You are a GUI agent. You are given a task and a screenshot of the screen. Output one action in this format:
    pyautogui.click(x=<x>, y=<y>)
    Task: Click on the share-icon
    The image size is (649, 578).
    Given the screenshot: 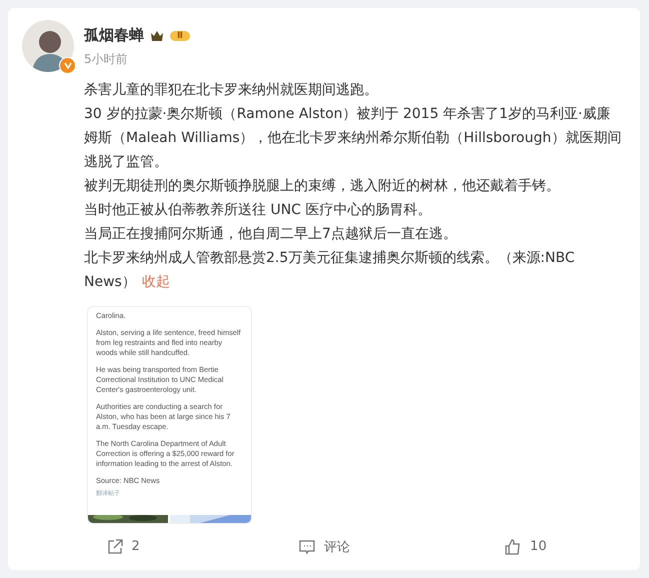 What is the action you would take?
    pyautogui.click(x=115, y=547)
    